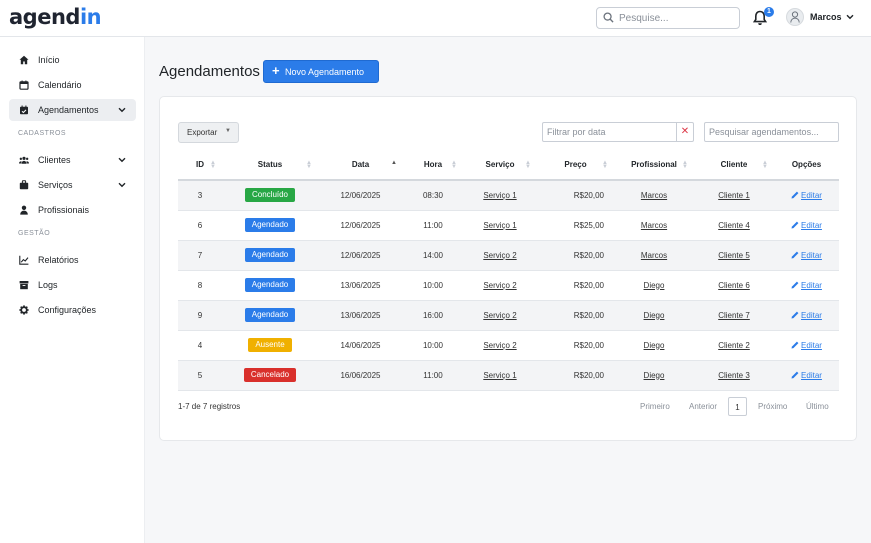 The image size is (871, 543). What do you see at coordinates (734, 165) in the screenshot?
I see `column-header: Cliente ▲ ▼` at bounding box center [734, 165].